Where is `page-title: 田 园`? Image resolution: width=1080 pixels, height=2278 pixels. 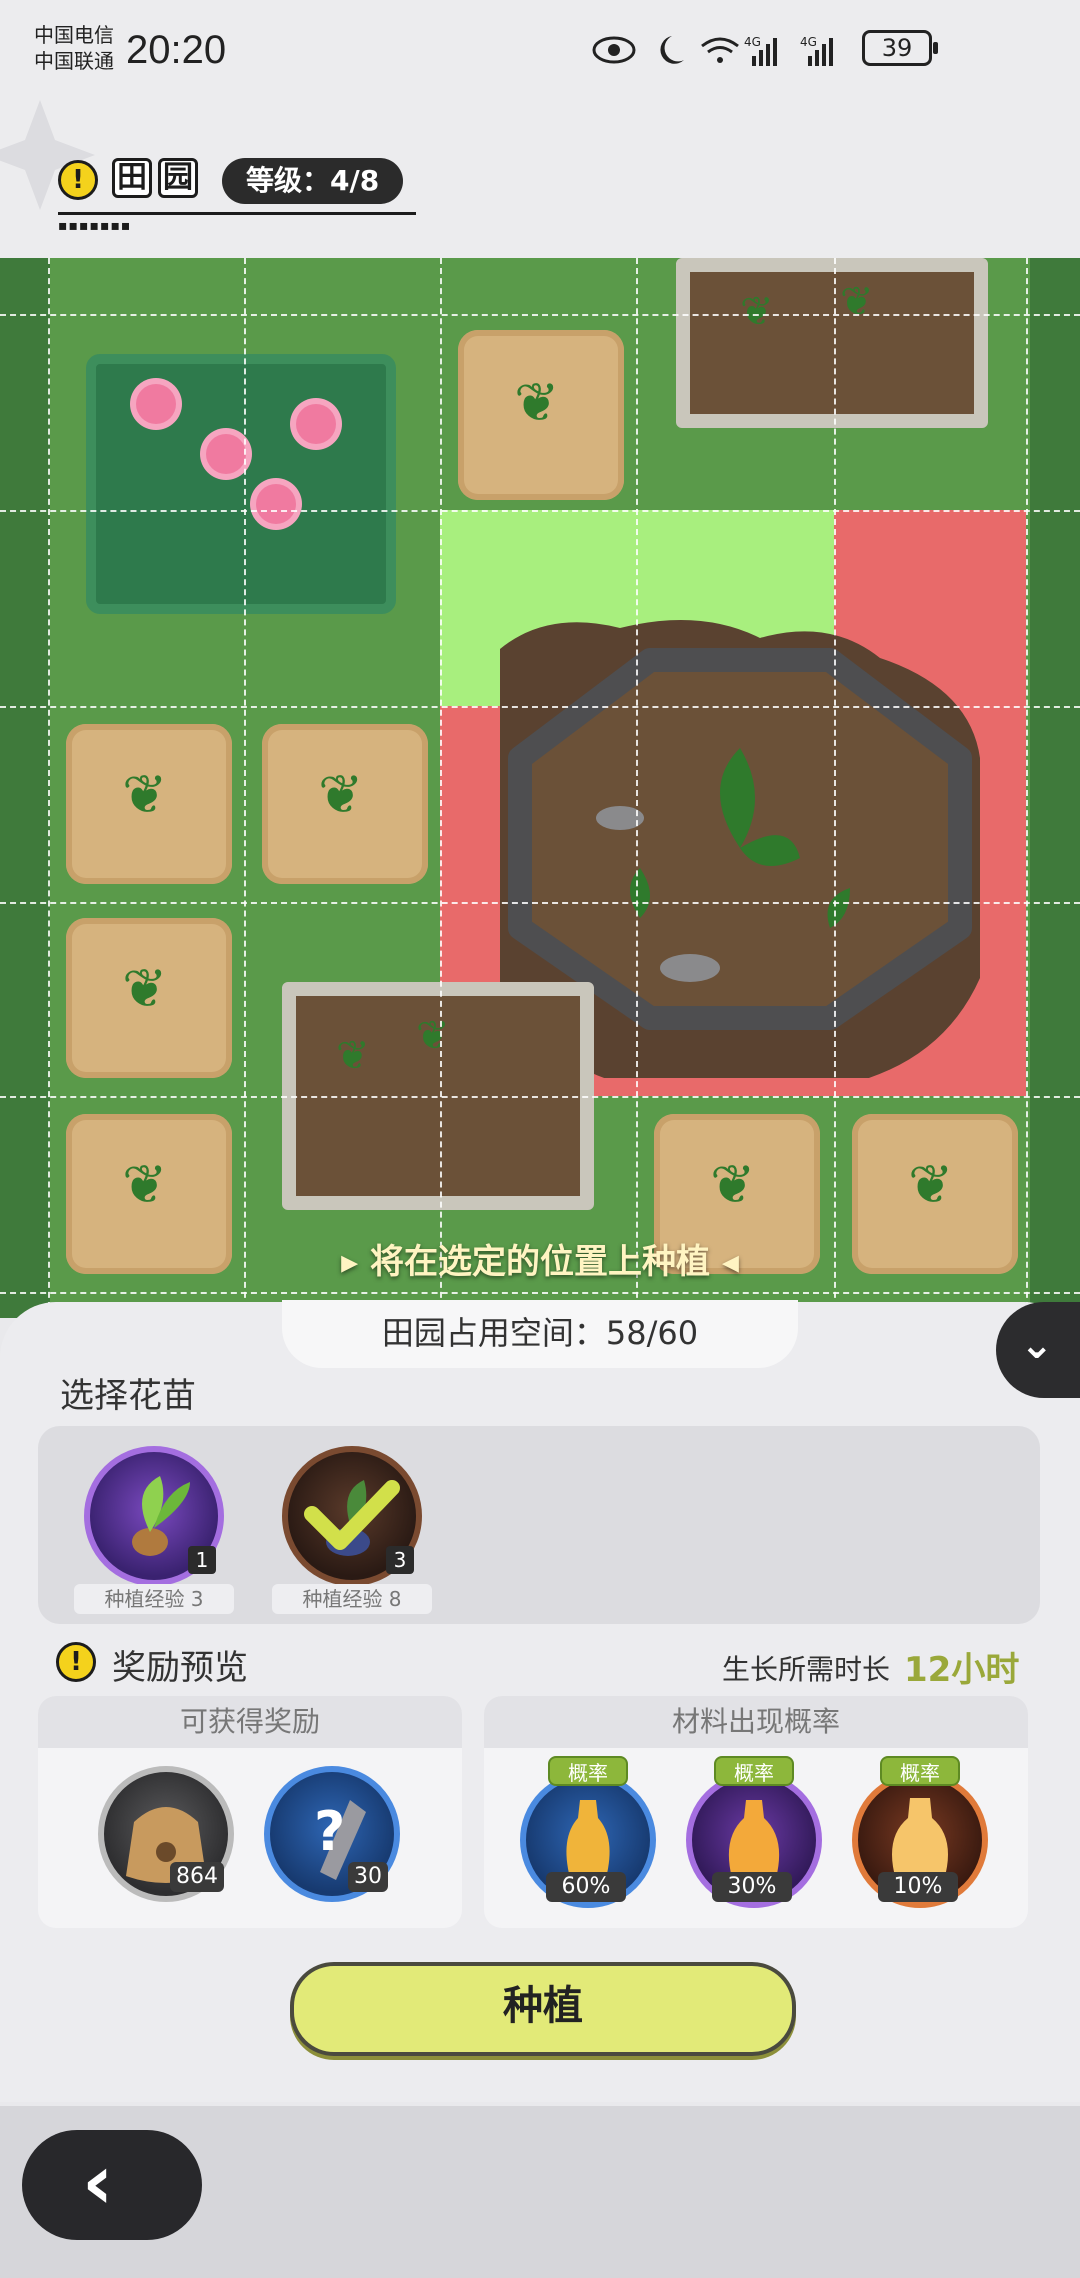 page-title: 田 园 is located at coordinates (155, 178).